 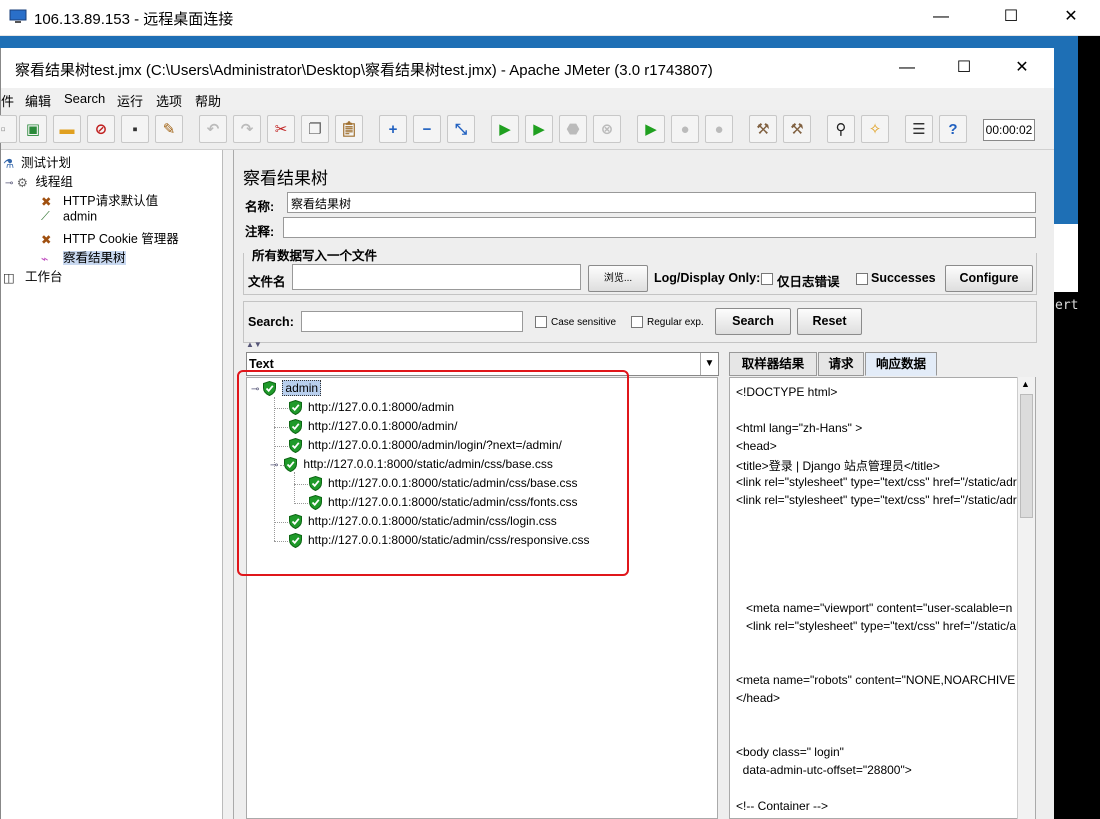 What do you see at coordinates (461, 129) in the screenshot?
I see `toggle-icon: ⤡` at bounding box center [461, 129].